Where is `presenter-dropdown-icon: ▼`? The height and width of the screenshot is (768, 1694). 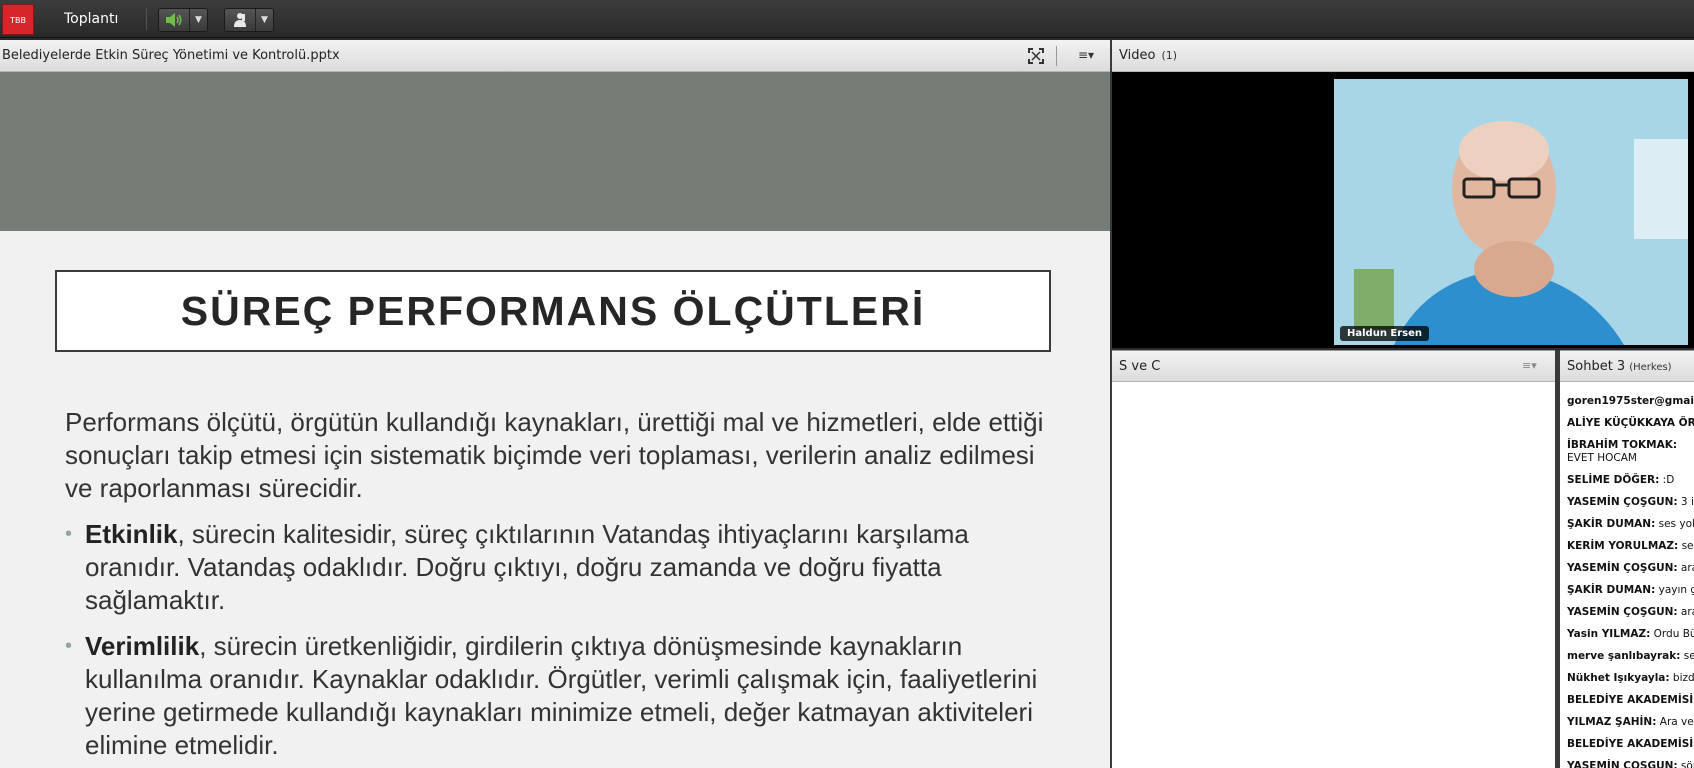 presenter-dropdown-icon: ▼ is located at coordinates (264, 20).